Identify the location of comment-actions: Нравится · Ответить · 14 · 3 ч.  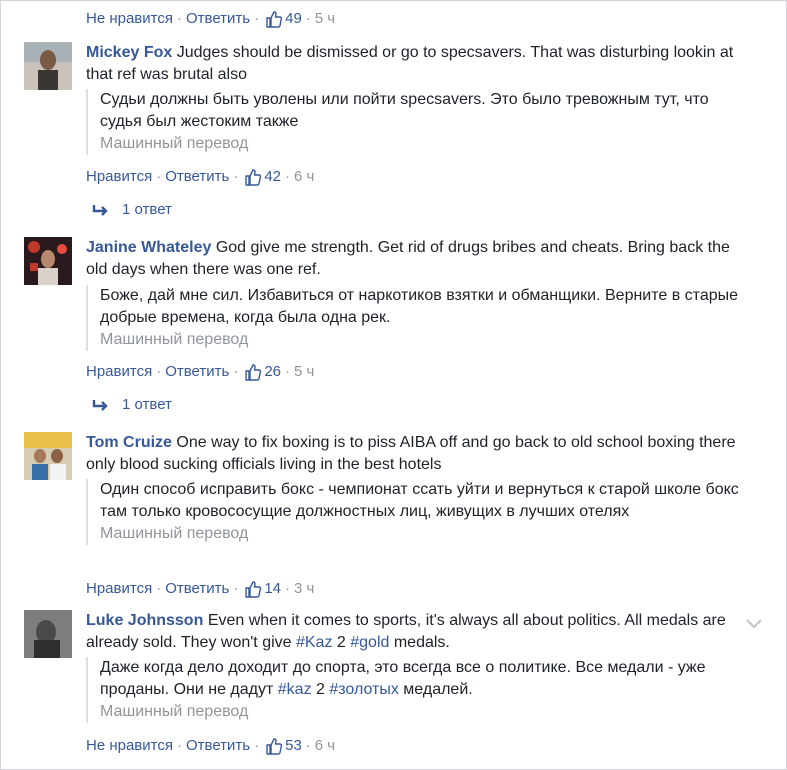
(200, 589).